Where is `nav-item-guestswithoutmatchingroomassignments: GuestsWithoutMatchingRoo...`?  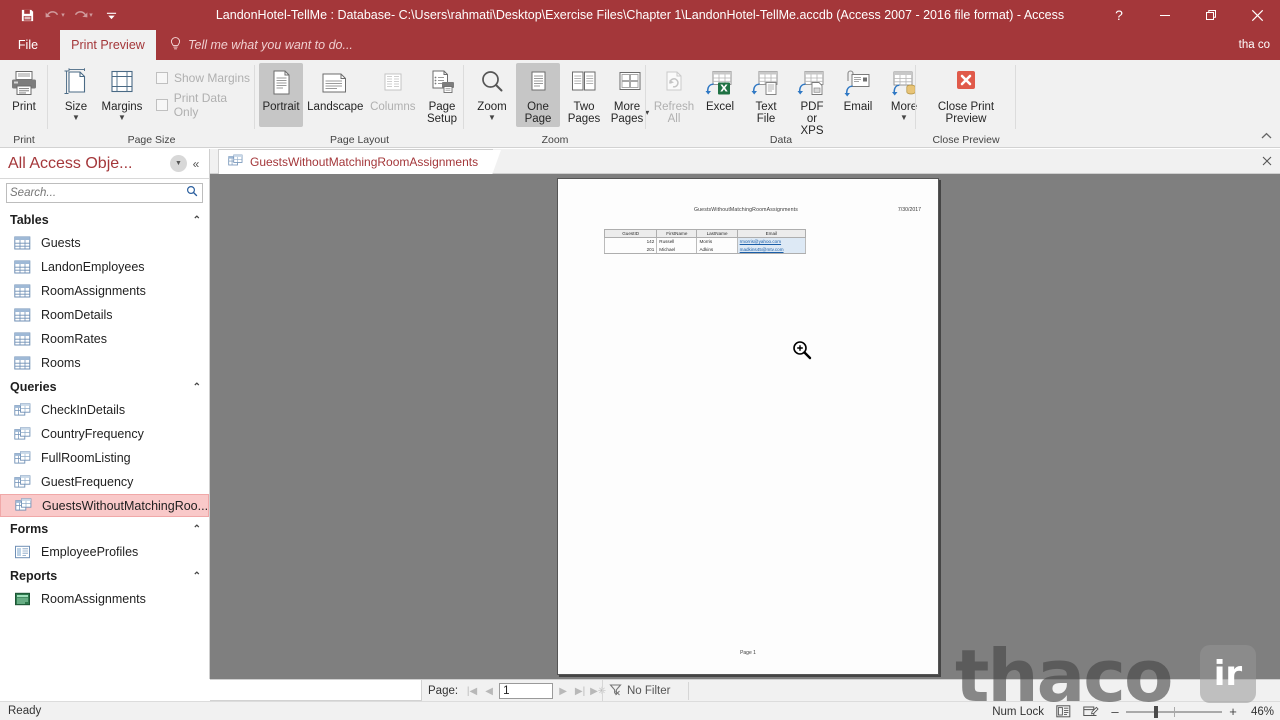 nav-item-guestswithoutmatchingroomassignments: GuestsWithoutMatchingRoo... is located at coordinates (104, 505).